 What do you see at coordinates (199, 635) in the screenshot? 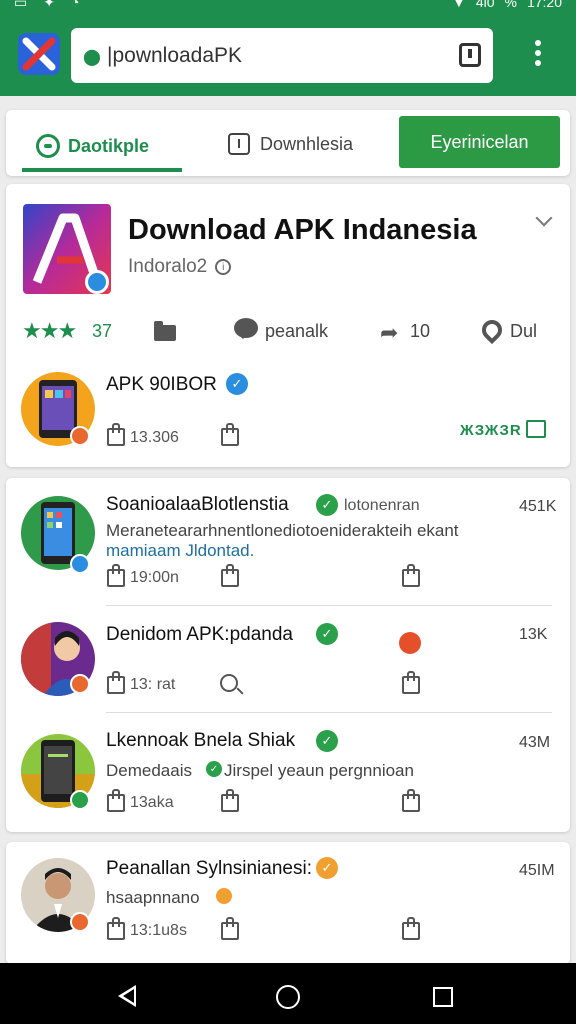
I see `post-title: Denidom APK:pdanda` at bounding box center [199, 635].